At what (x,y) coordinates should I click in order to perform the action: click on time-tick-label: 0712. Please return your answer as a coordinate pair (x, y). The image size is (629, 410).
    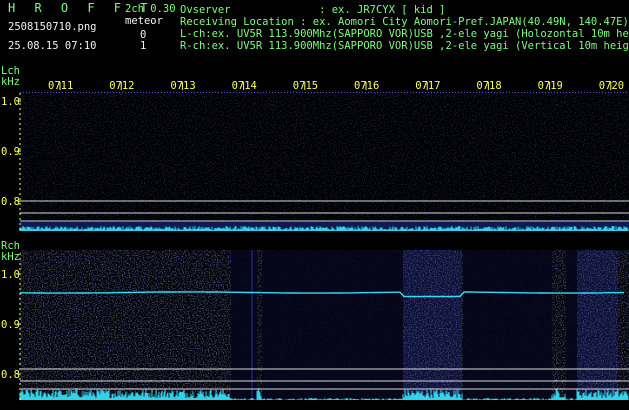
    Looking at the image, I should click on (121, 86).